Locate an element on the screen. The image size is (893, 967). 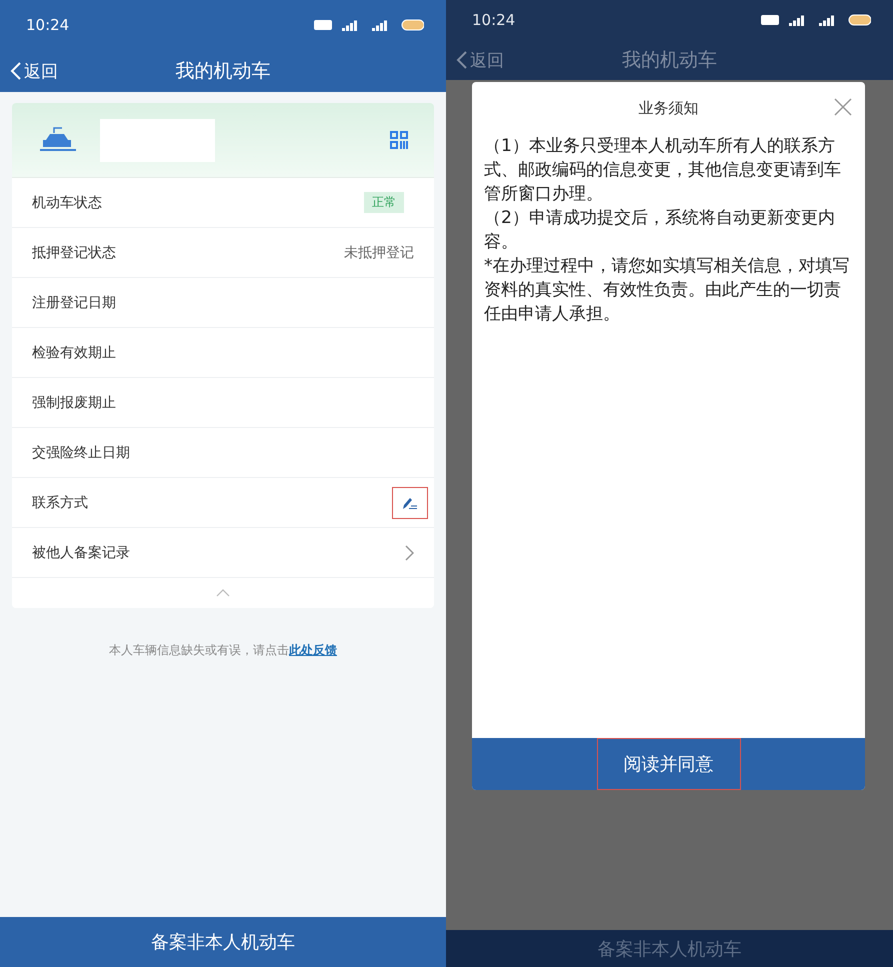
notice-paragraph: （1）本业务只受理本人机动车所有人的联系方式、邮政编码的信息变更，其他信息变更请到车管所窗口办理。 is located at coordinates (663, 170).